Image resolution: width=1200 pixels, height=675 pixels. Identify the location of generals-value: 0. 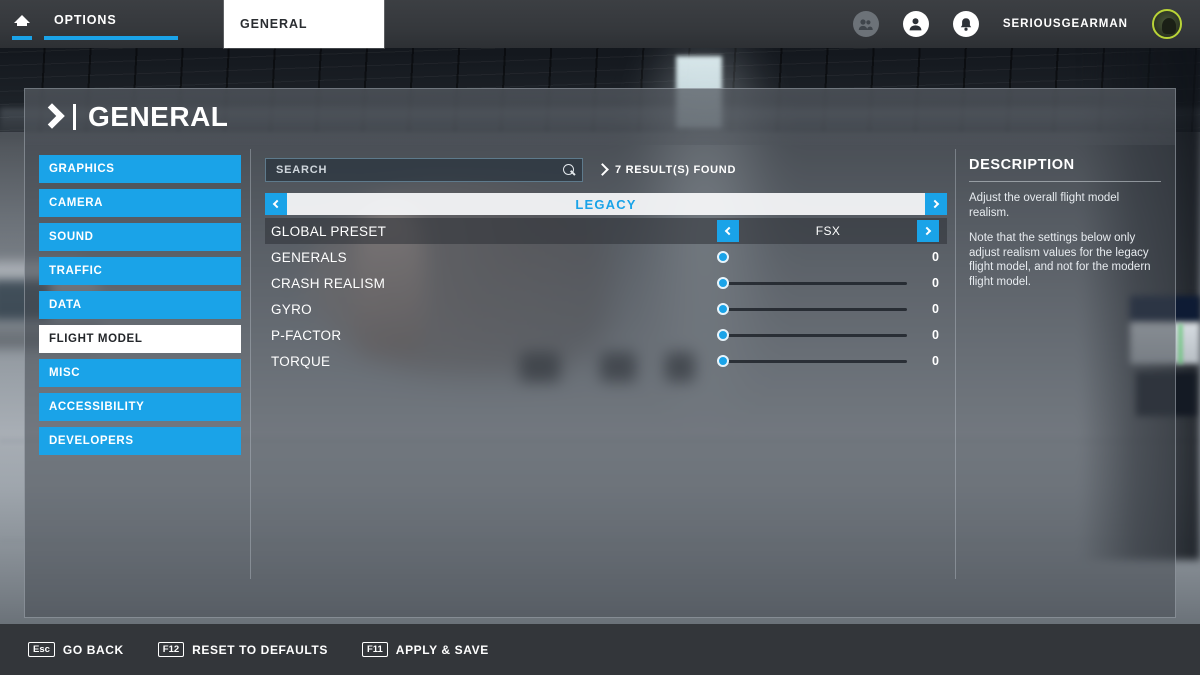
(935, 257).